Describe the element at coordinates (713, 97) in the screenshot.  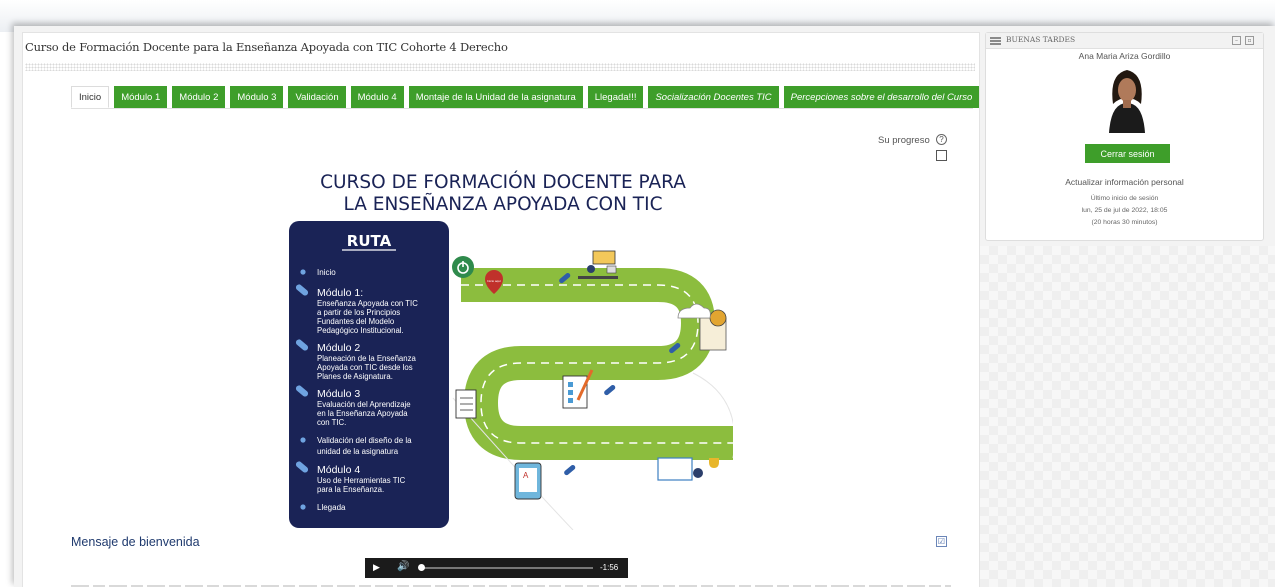
I see `tab-8: Socialización Docentes TIC` at that location.